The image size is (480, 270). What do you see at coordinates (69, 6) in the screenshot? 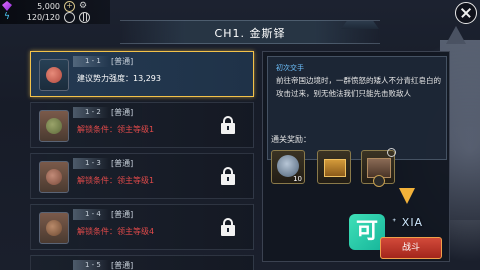
I see `add-gems-button: +` at bounding box center [69, 6].